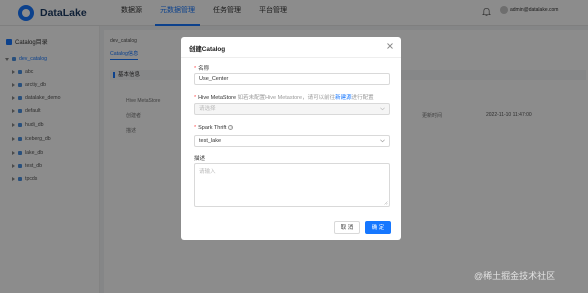 The width and height of the screenshot is (588, 293). I want to click on new-source-link: 新建源, so click(343, 98).